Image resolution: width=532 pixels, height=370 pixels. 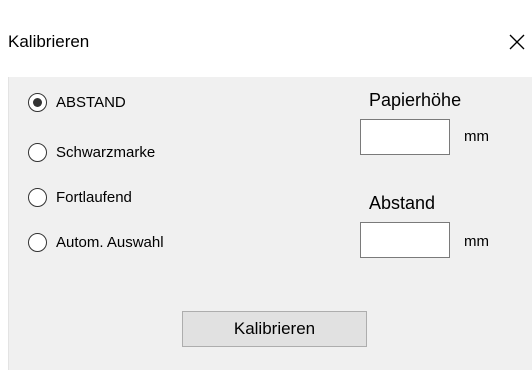 I want to click on gap-input, so click(x=405, y=240).